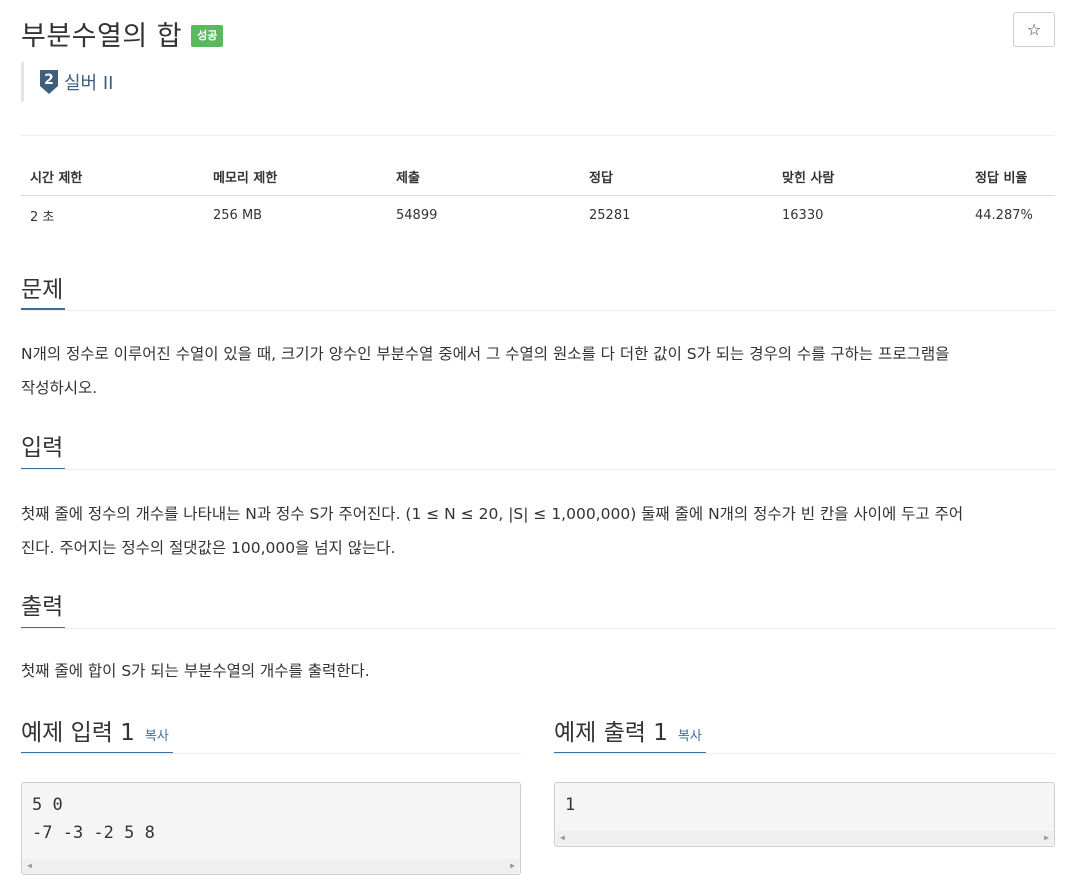 The image size is (1072, 886). Describe the element at coordinates (157, 734) in the screenshot. I see `copy-input-button: 복사` at that location.